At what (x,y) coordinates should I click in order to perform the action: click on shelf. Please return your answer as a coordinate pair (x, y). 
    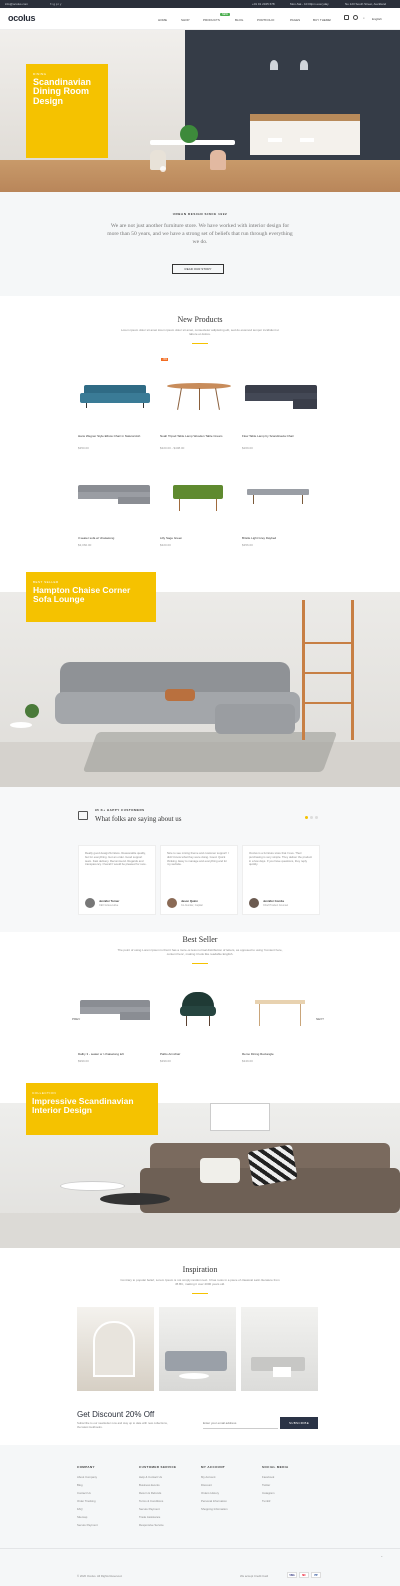
    Looking at the image, I should click on (328, 670).